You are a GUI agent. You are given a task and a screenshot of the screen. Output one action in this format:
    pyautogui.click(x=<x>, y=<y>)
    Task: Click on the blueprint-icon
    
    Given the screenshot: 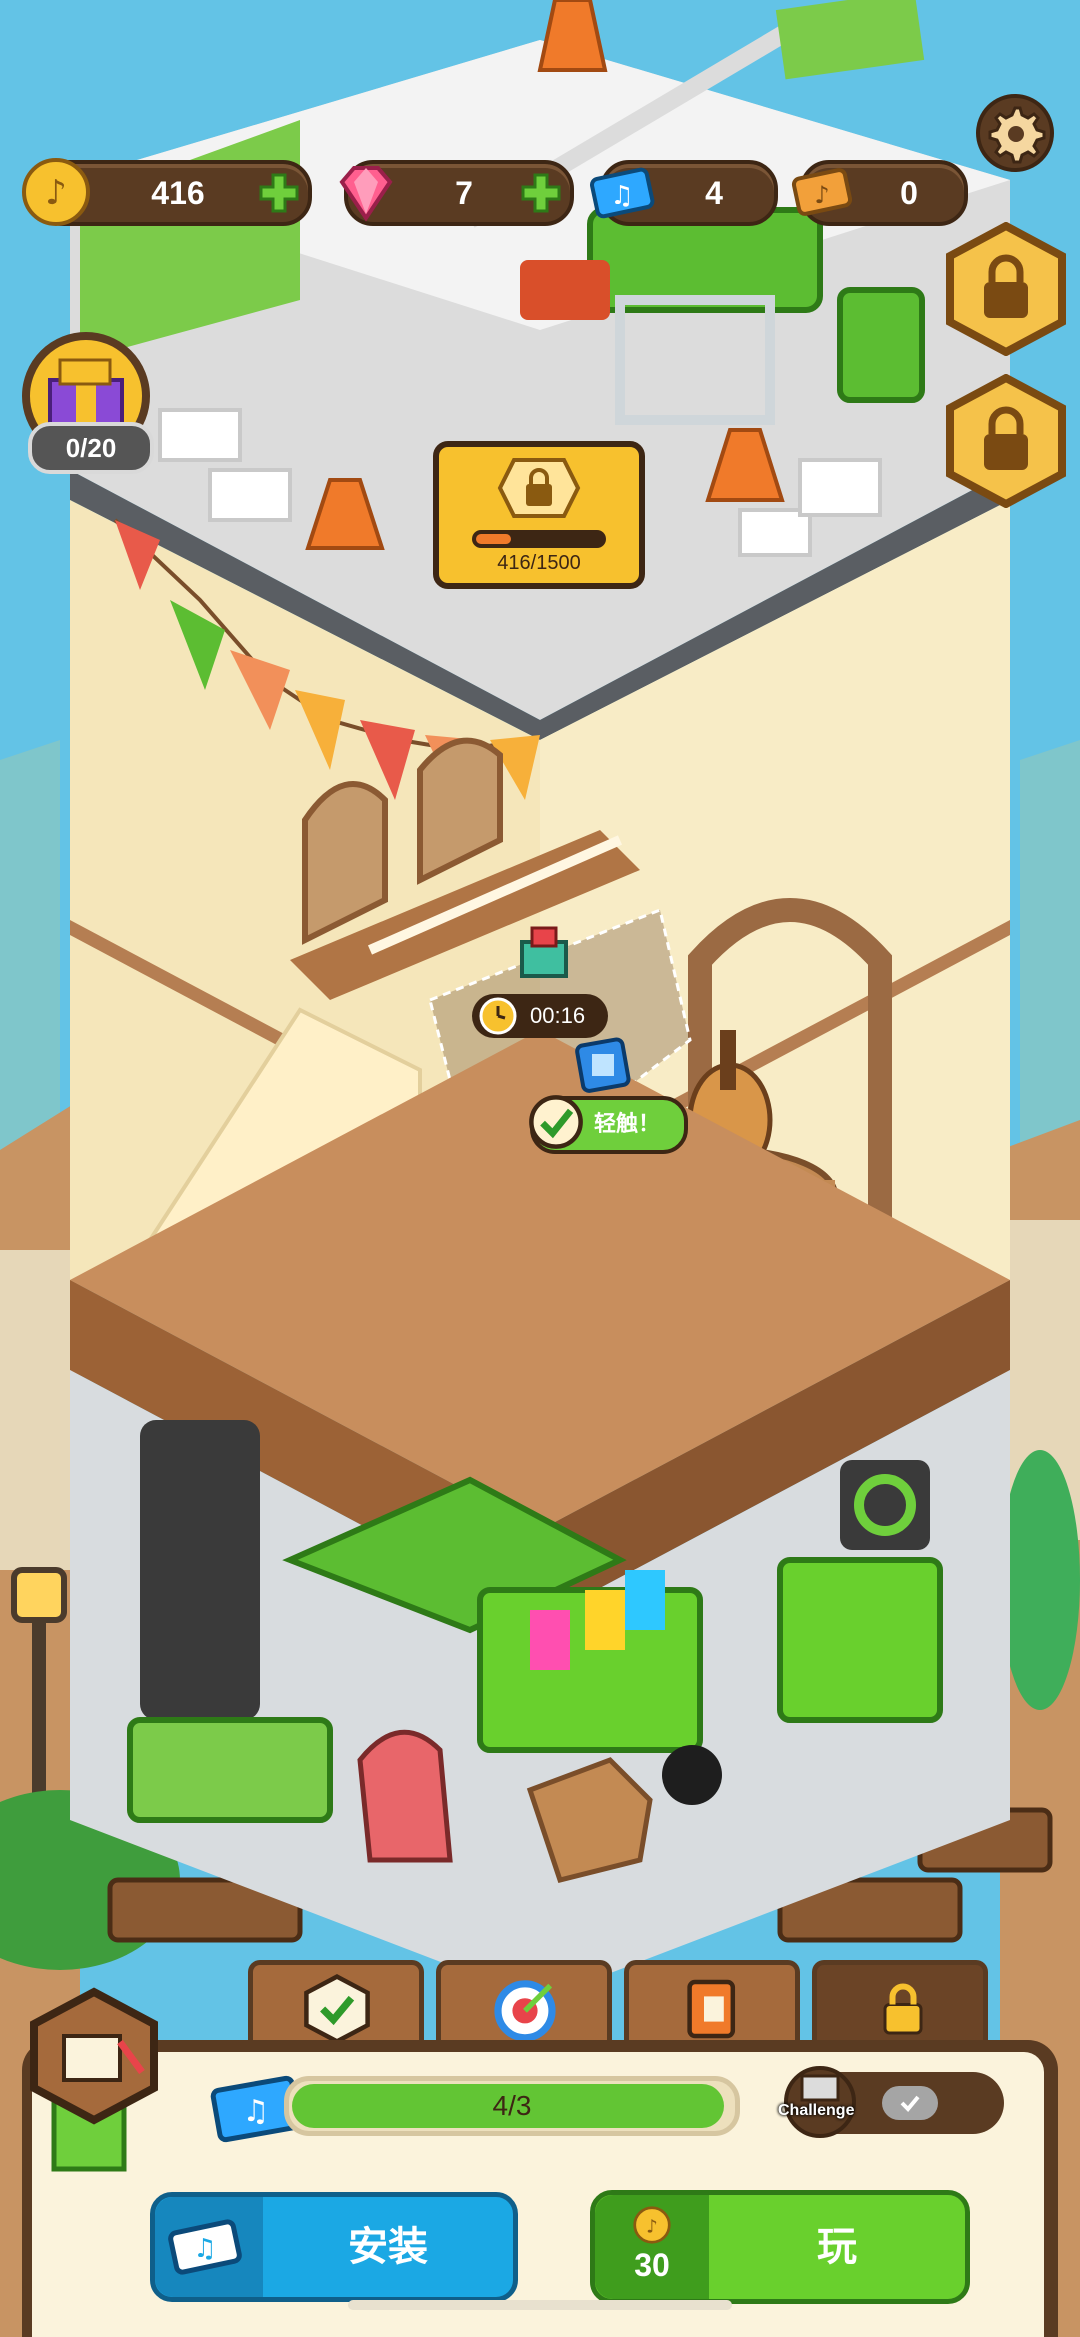 What is the action you would take?
    pyautogui.click(x=604, y=1066)
    